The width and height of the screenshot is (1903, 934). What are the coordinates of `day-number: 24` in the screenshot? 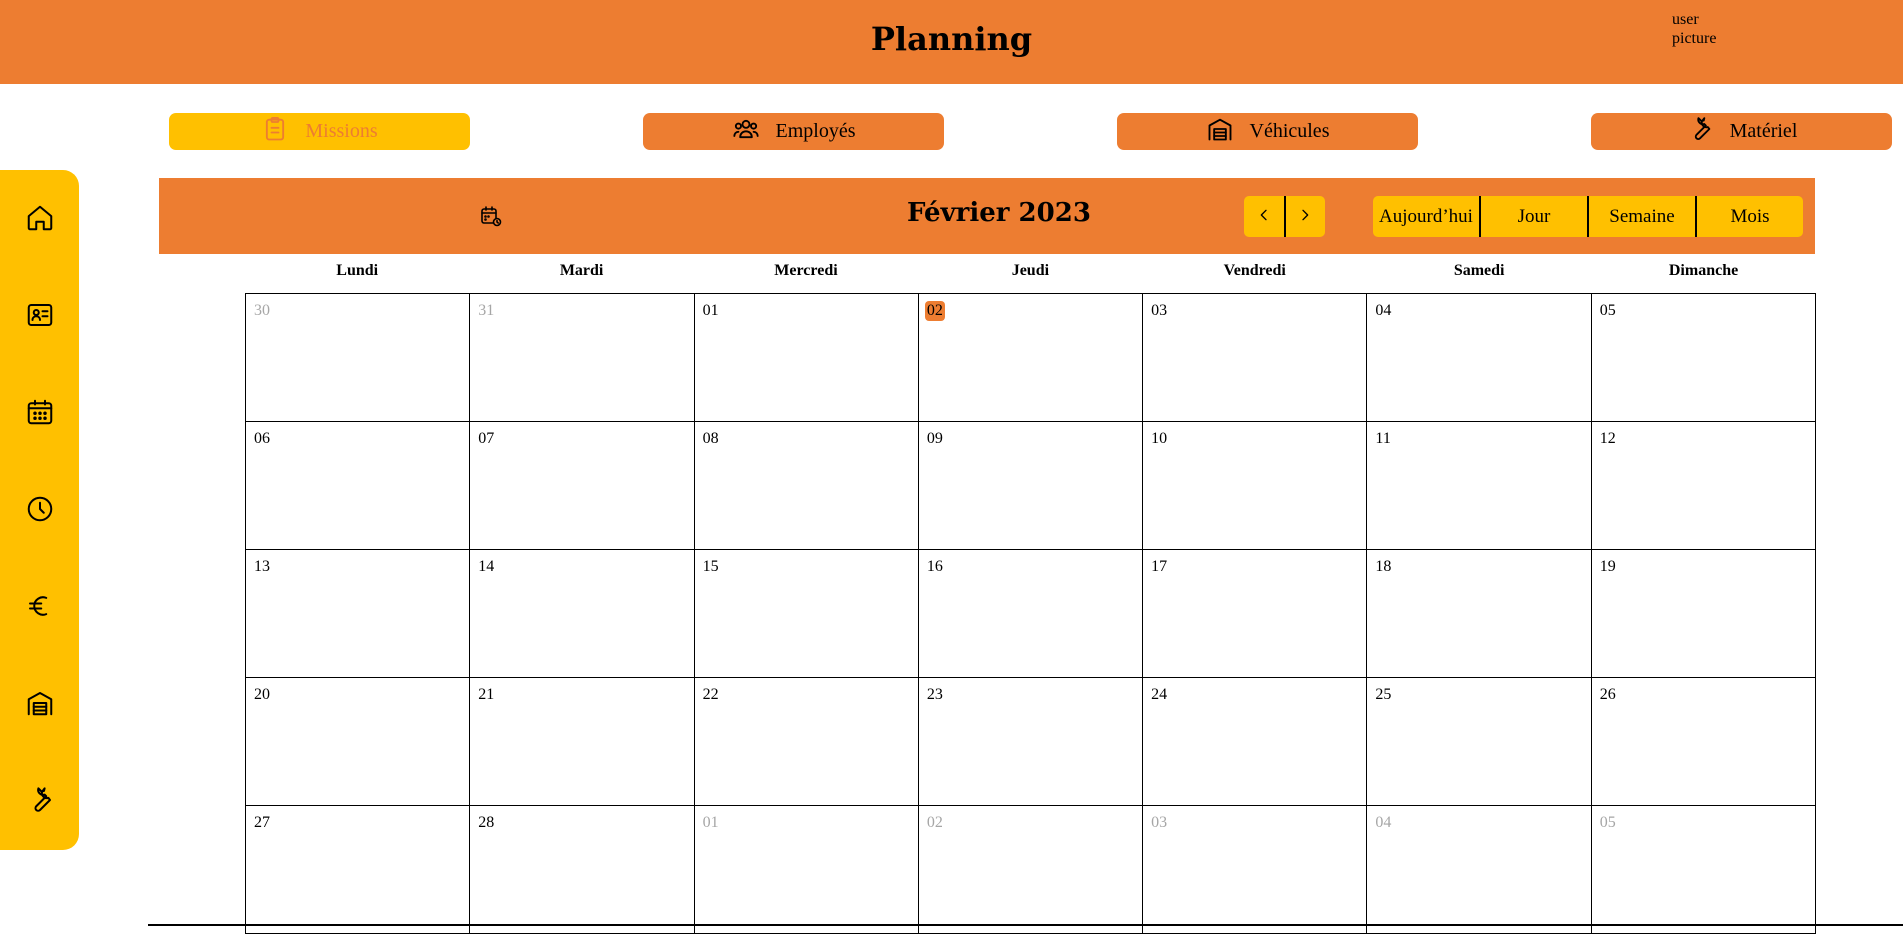 It's located at (1159, 694).